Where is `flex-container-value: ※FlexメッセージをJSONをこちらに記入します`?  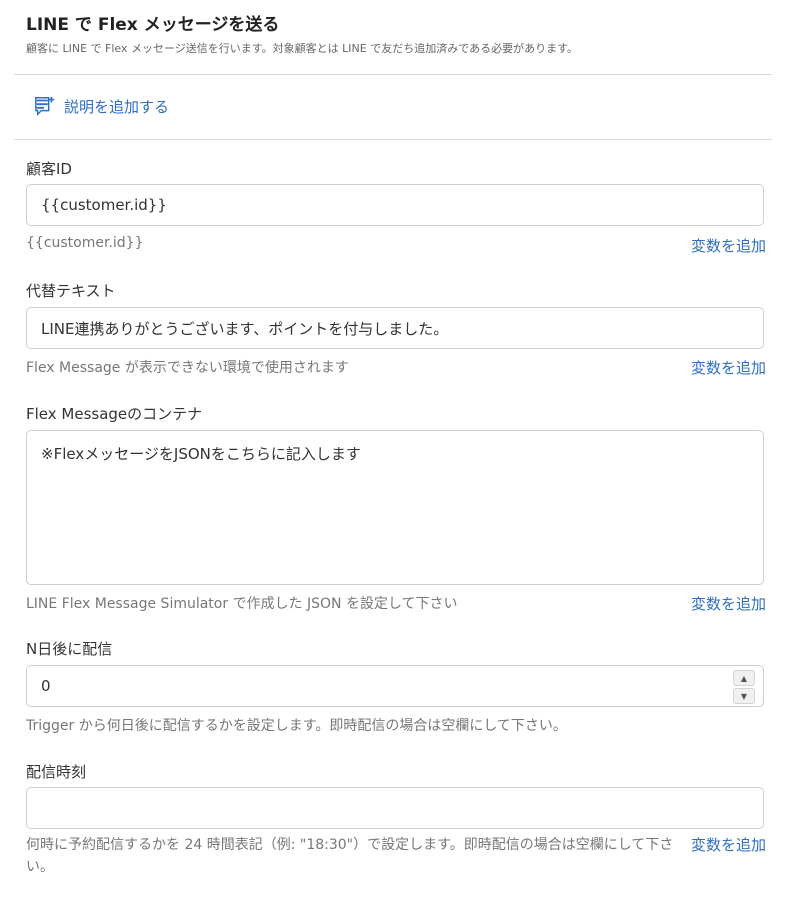
flex-container-value: ※FlexメッセージをJSONをこちらに記入します is located at coordinates (201, 454).